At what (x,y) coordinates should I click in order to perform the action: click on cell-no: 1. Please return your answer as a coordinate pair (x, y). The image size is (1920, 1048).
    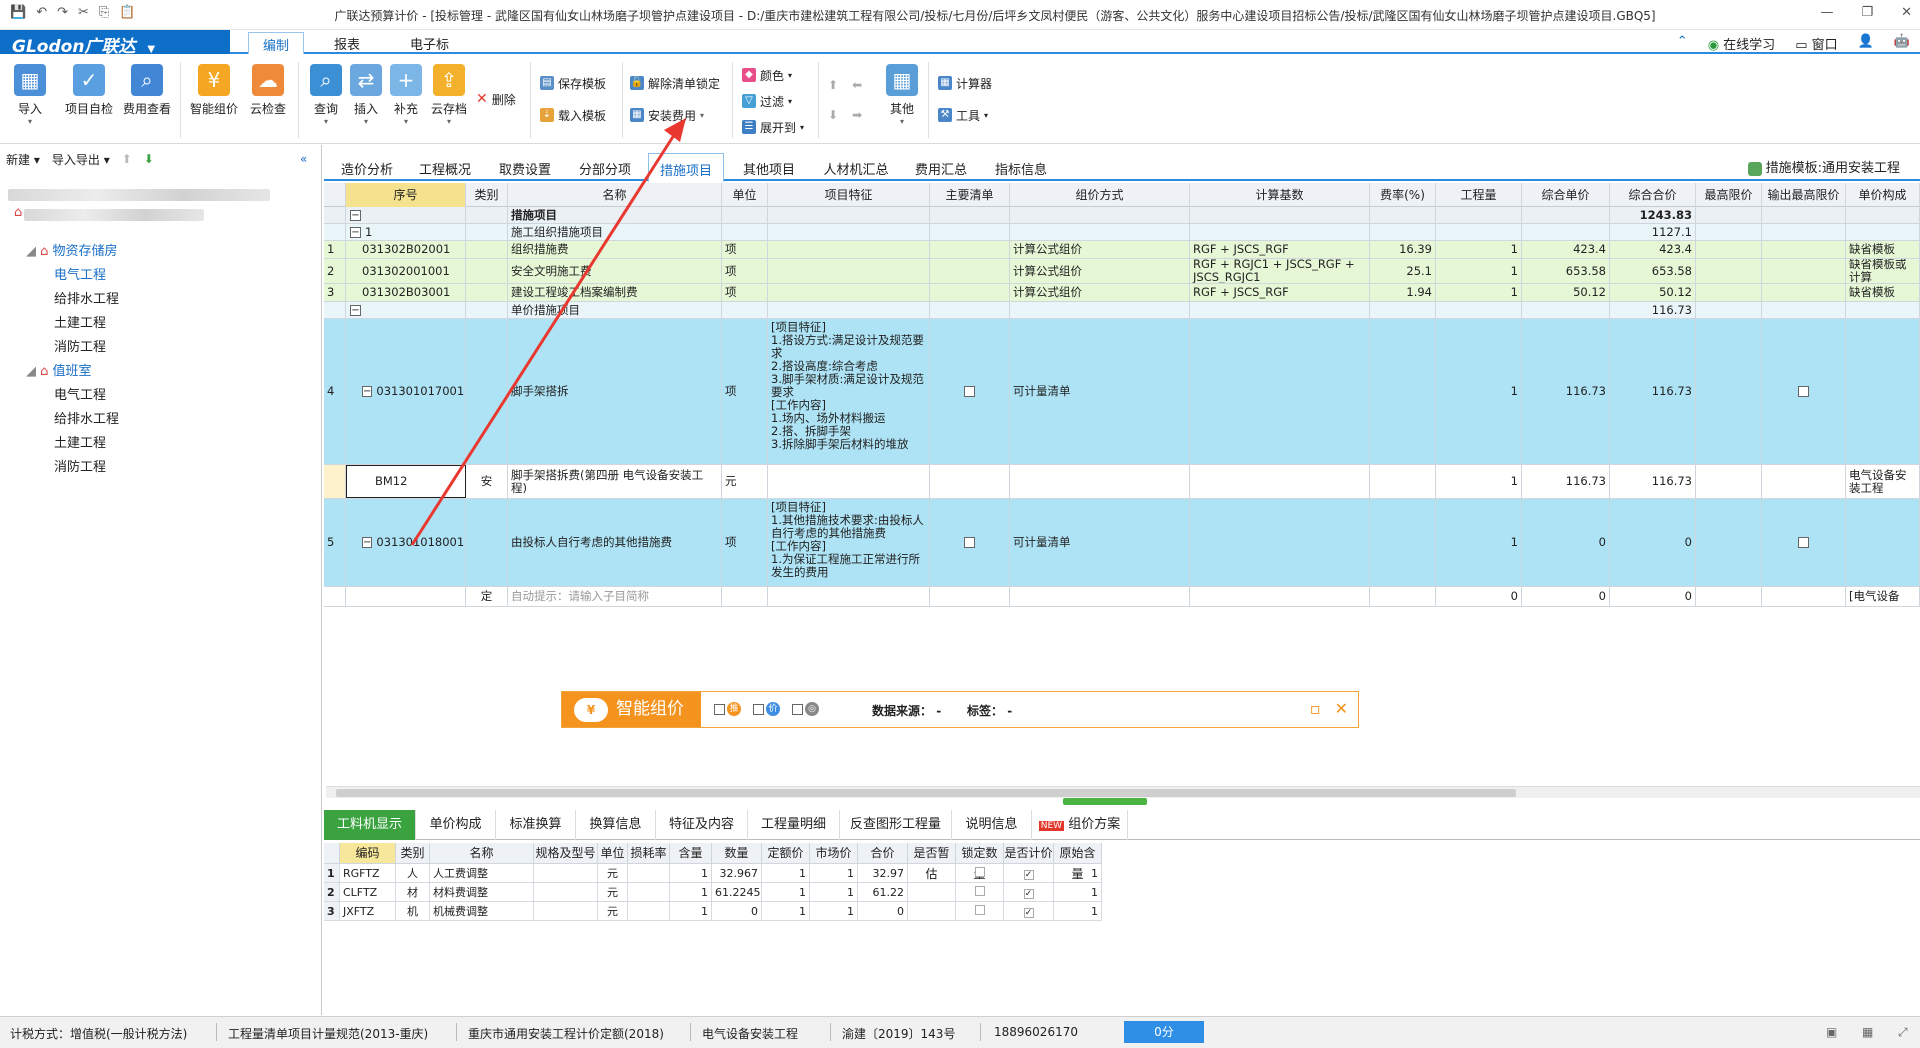
    Looking at the image, I should click on (335, 249).